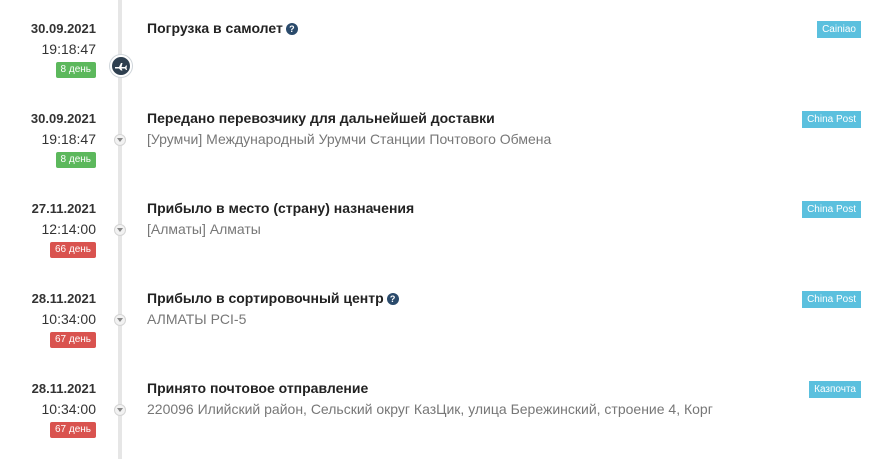 The width and height of the screenshot is (878, 468). I want to click on event-title: Прибыло в место (страну) назначения, so click(280, 208).